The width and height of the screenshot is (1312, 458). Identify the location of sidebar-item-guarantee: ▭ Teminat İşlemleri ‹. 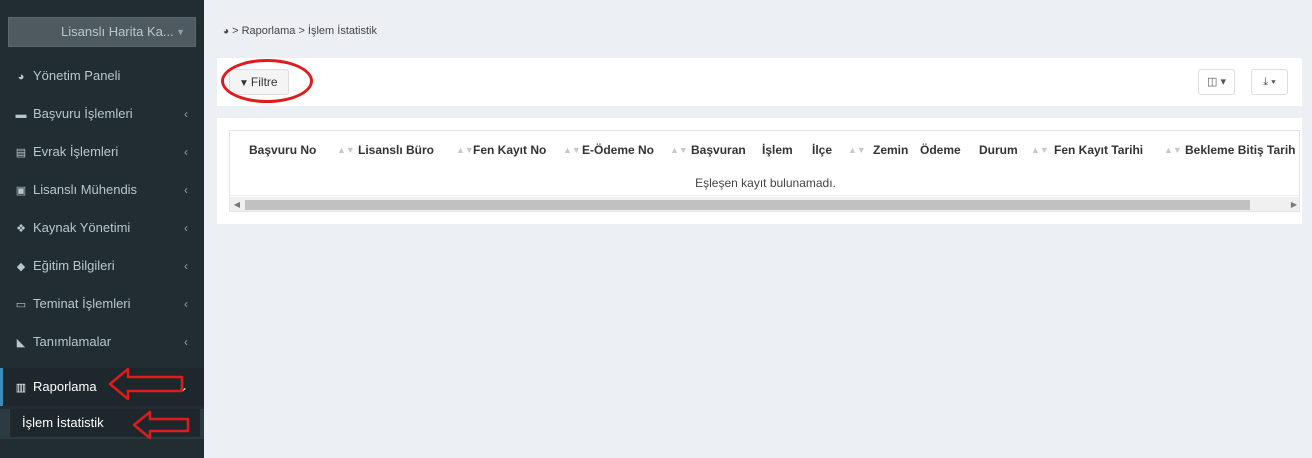
(102, 304).